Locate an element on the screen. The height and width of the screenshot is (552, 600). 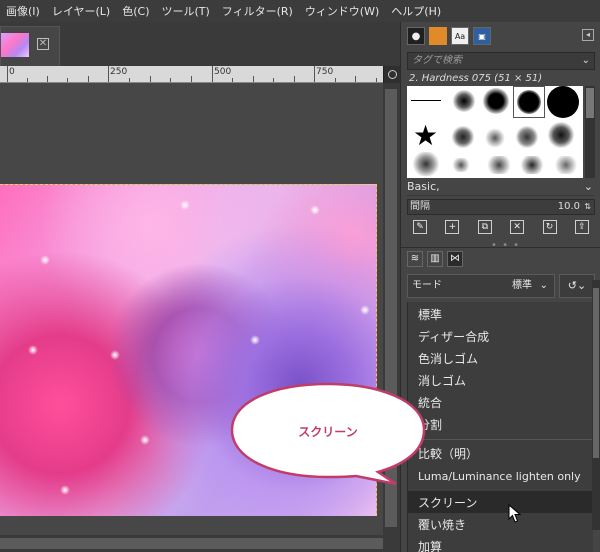
layer-mode-select: モード 標準 ⌄ is located at coordinates (481, 286).